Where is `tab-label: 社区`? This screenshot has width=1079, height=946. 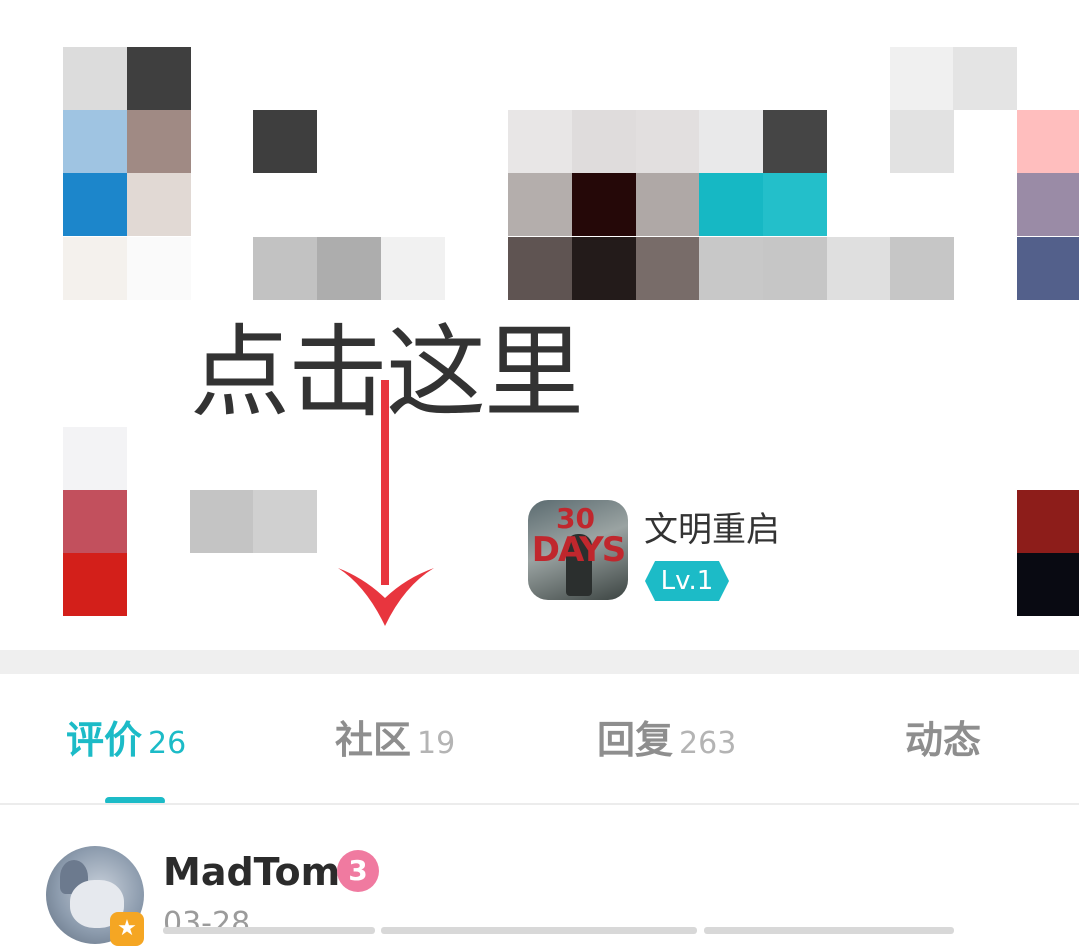 tab-label: 社区 is located at coordinates (373, 740).